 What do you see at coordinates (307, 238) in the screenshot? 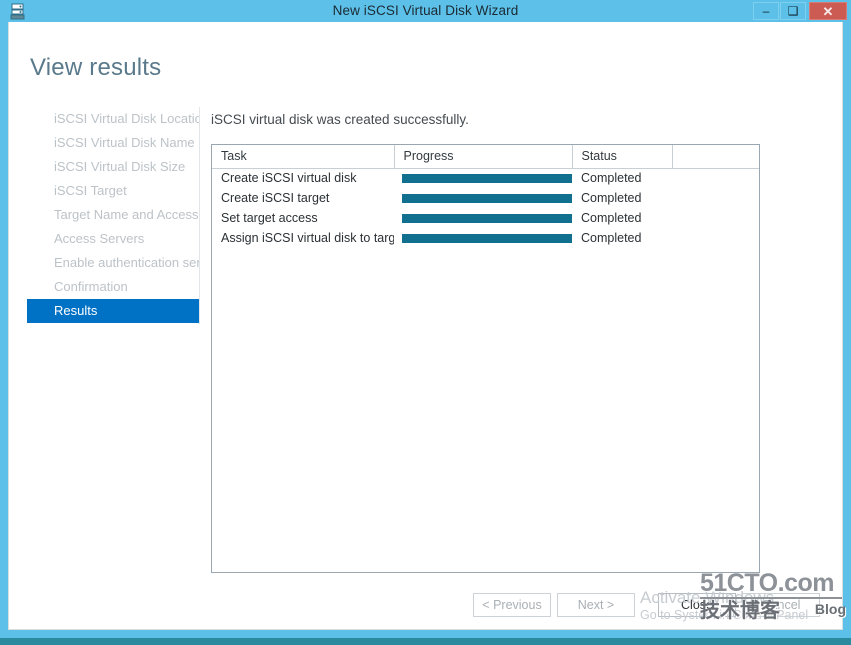
I see `cell-task: Assign iSCSI virtual disk to target` at bounding box center [307, 238].